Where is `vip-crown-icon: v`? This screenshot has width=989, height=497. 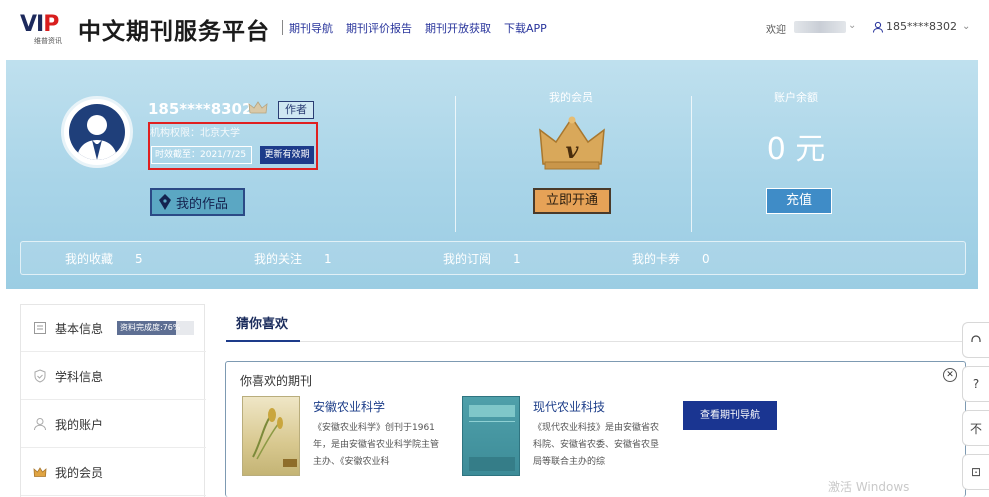 vip-crown-icon: v is located at coordinates (572, 143).